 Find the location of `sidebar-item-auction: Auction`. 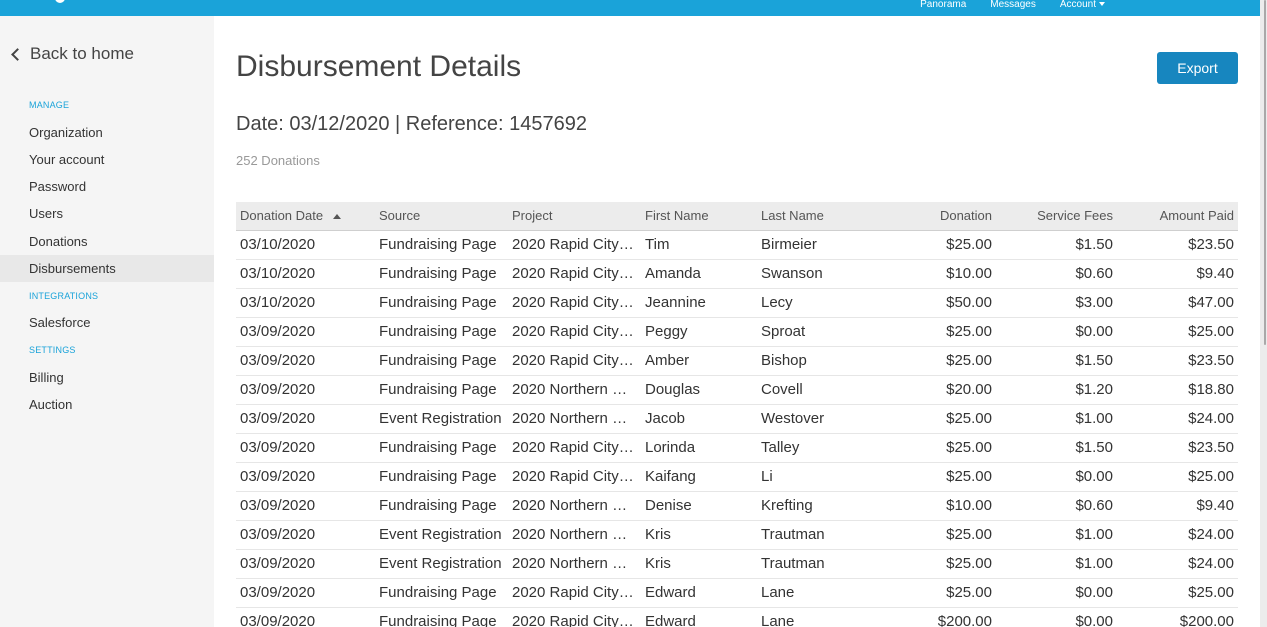

sidebar-item-auction: Auction is located at coordinates (107, 404).